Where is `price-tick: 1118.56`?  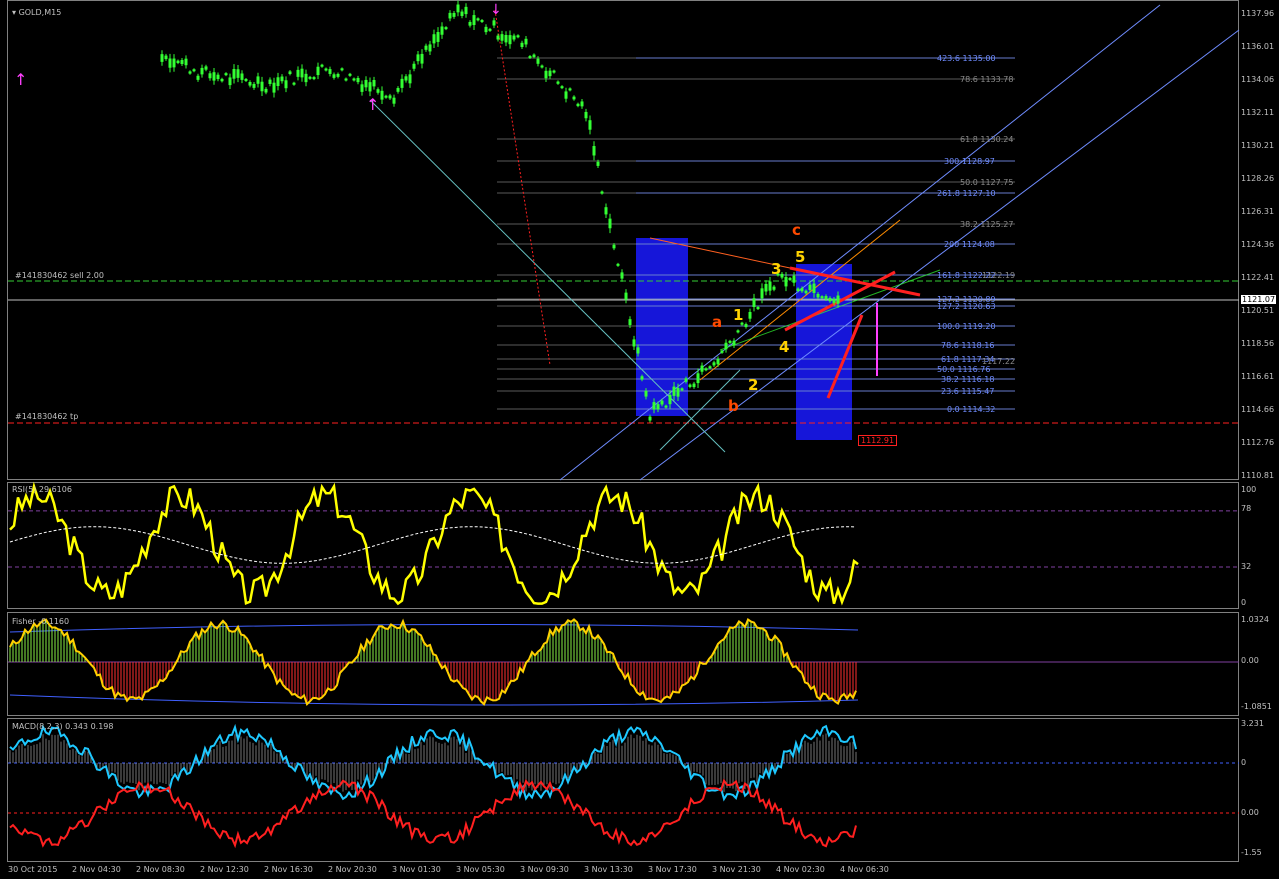
price-tick: 1118.56 is located at coordinates (1258, 343).